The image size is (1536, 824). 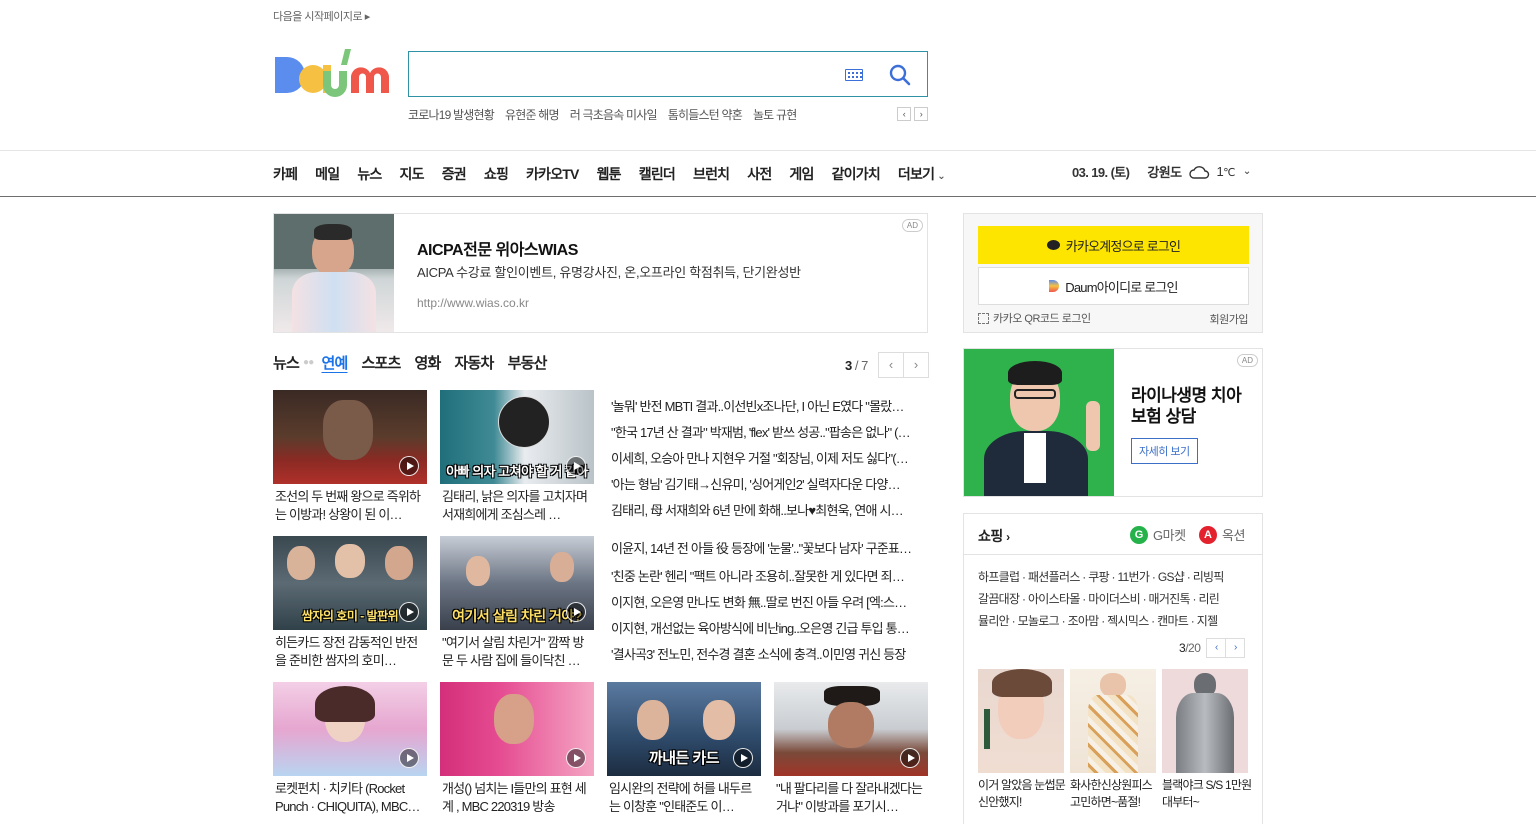 What do you see at coordinates (1123, 246) in the screenshot?
I see `kakao-login-label: 카카오계정으로 로그인` at bounding box center [1123, 246].